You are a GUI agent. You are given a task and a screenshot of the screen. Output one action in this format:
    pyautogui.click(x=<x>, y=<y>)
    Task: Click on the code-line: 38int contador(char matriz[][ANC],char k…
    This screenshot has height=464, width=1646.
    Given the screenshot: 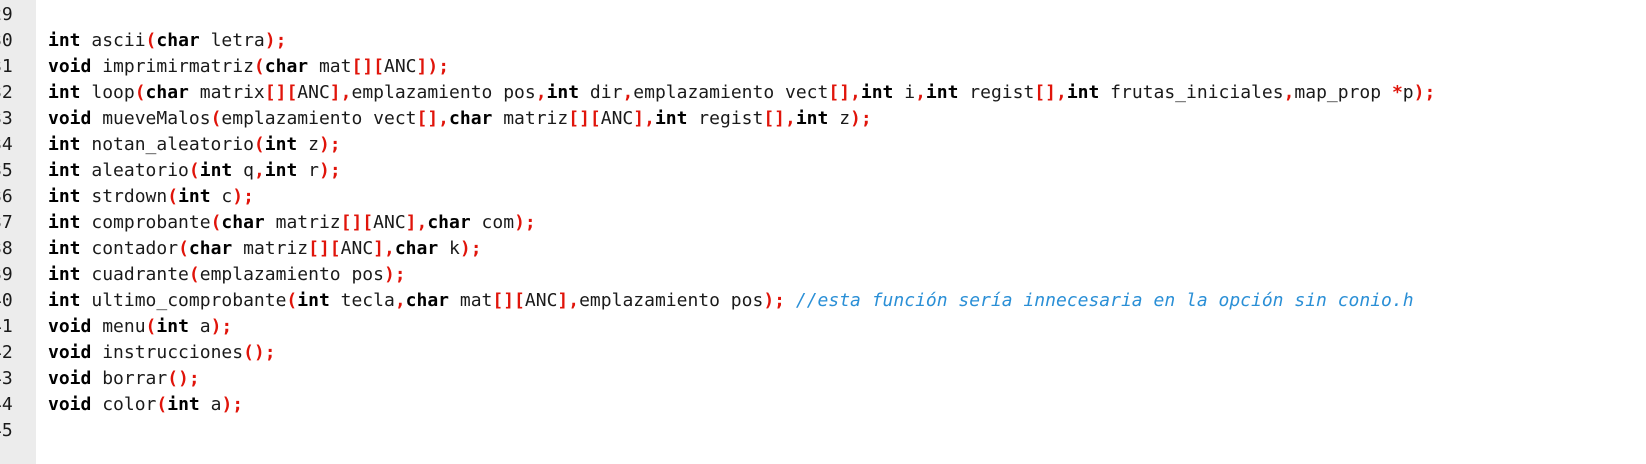 What is the action you would take?
    pyautogui.click(x=823, y=249)
    